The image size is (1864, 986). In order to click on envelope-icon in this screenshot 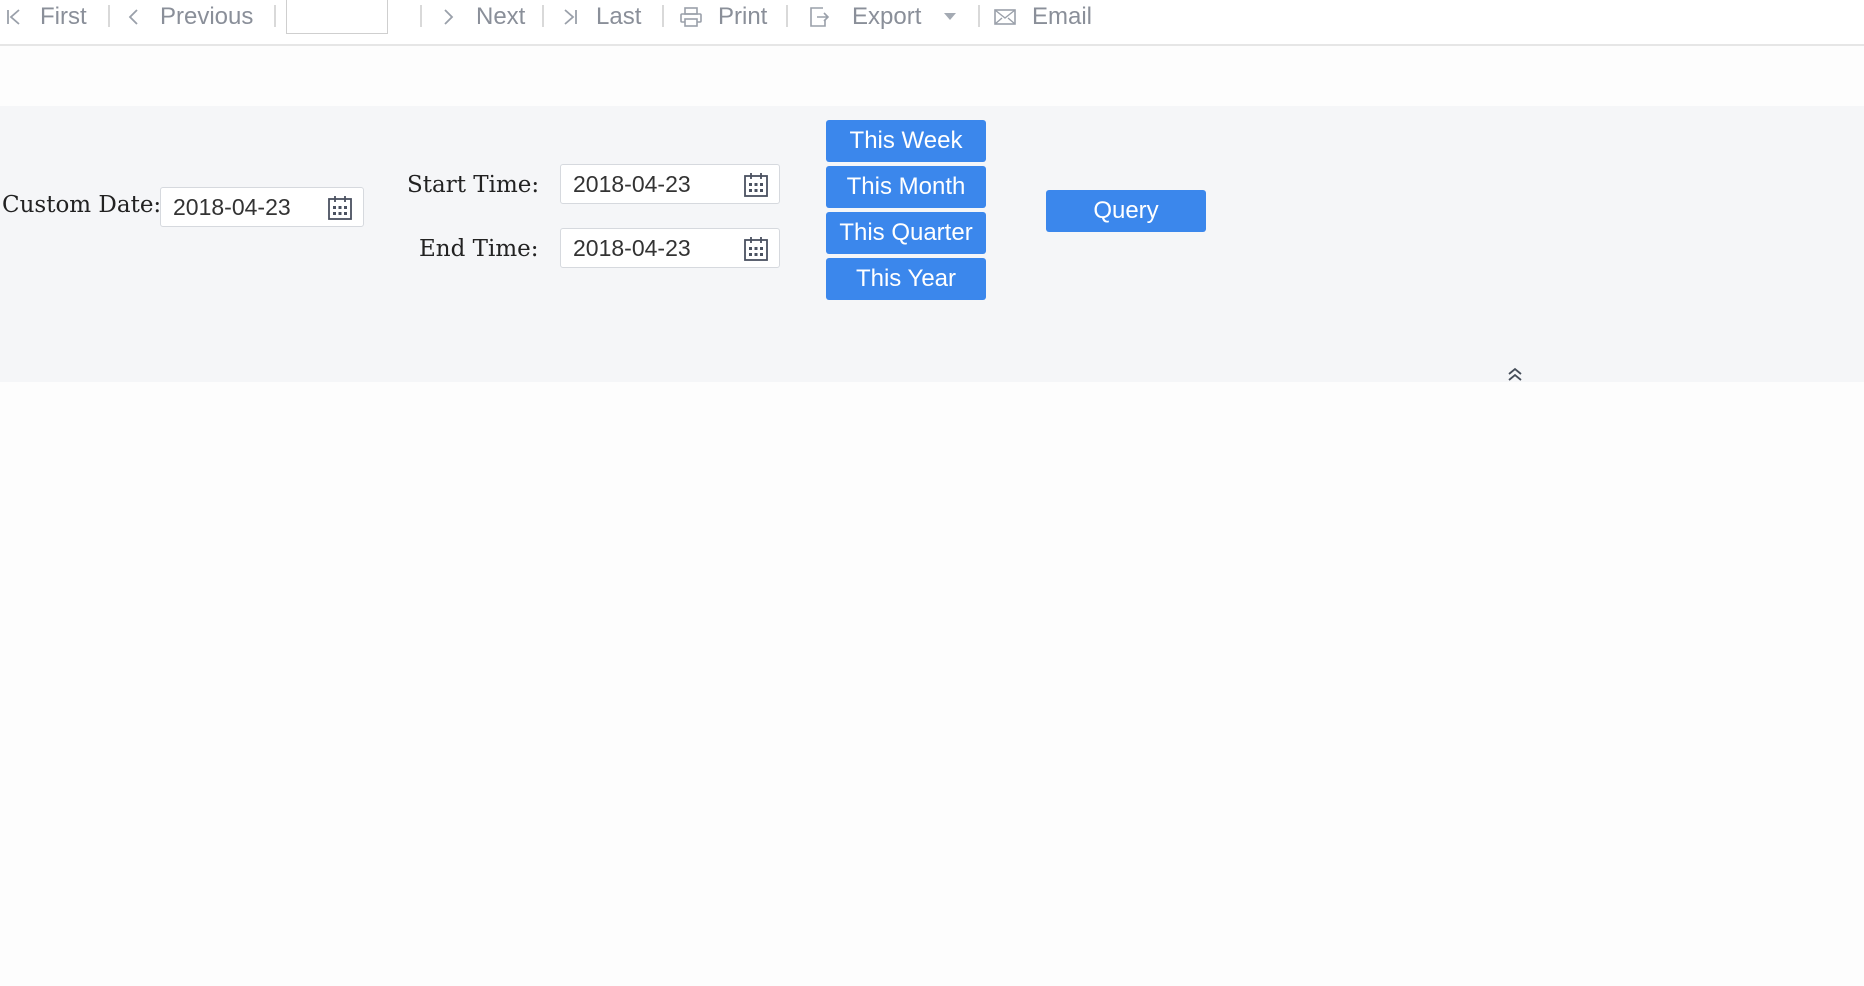, I will do `click(1005, 17)`.